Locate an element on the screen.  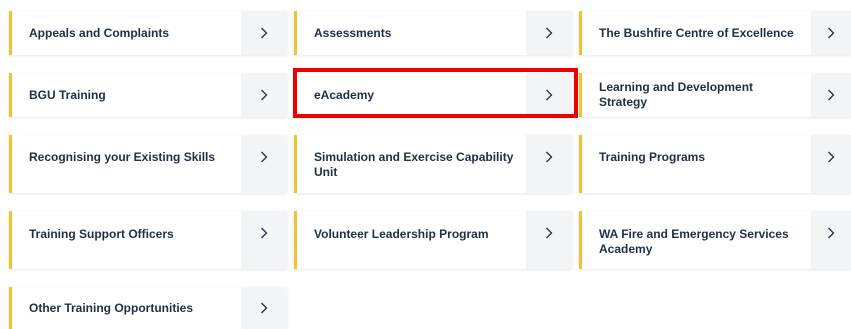
card-label: Training Support Officers is located at coordinates (101, 234).